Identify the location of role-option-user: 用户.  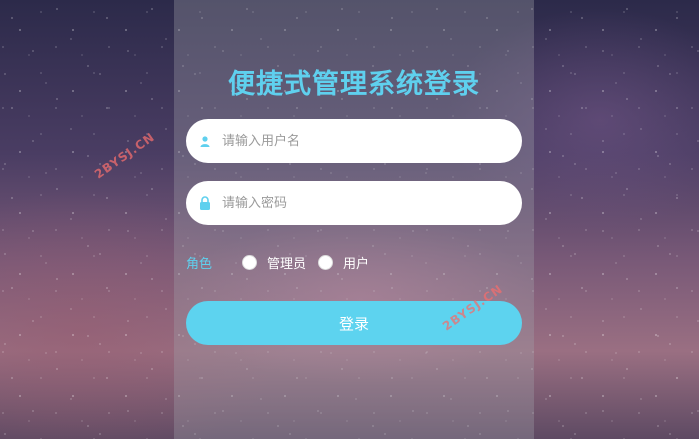
(343, 262).